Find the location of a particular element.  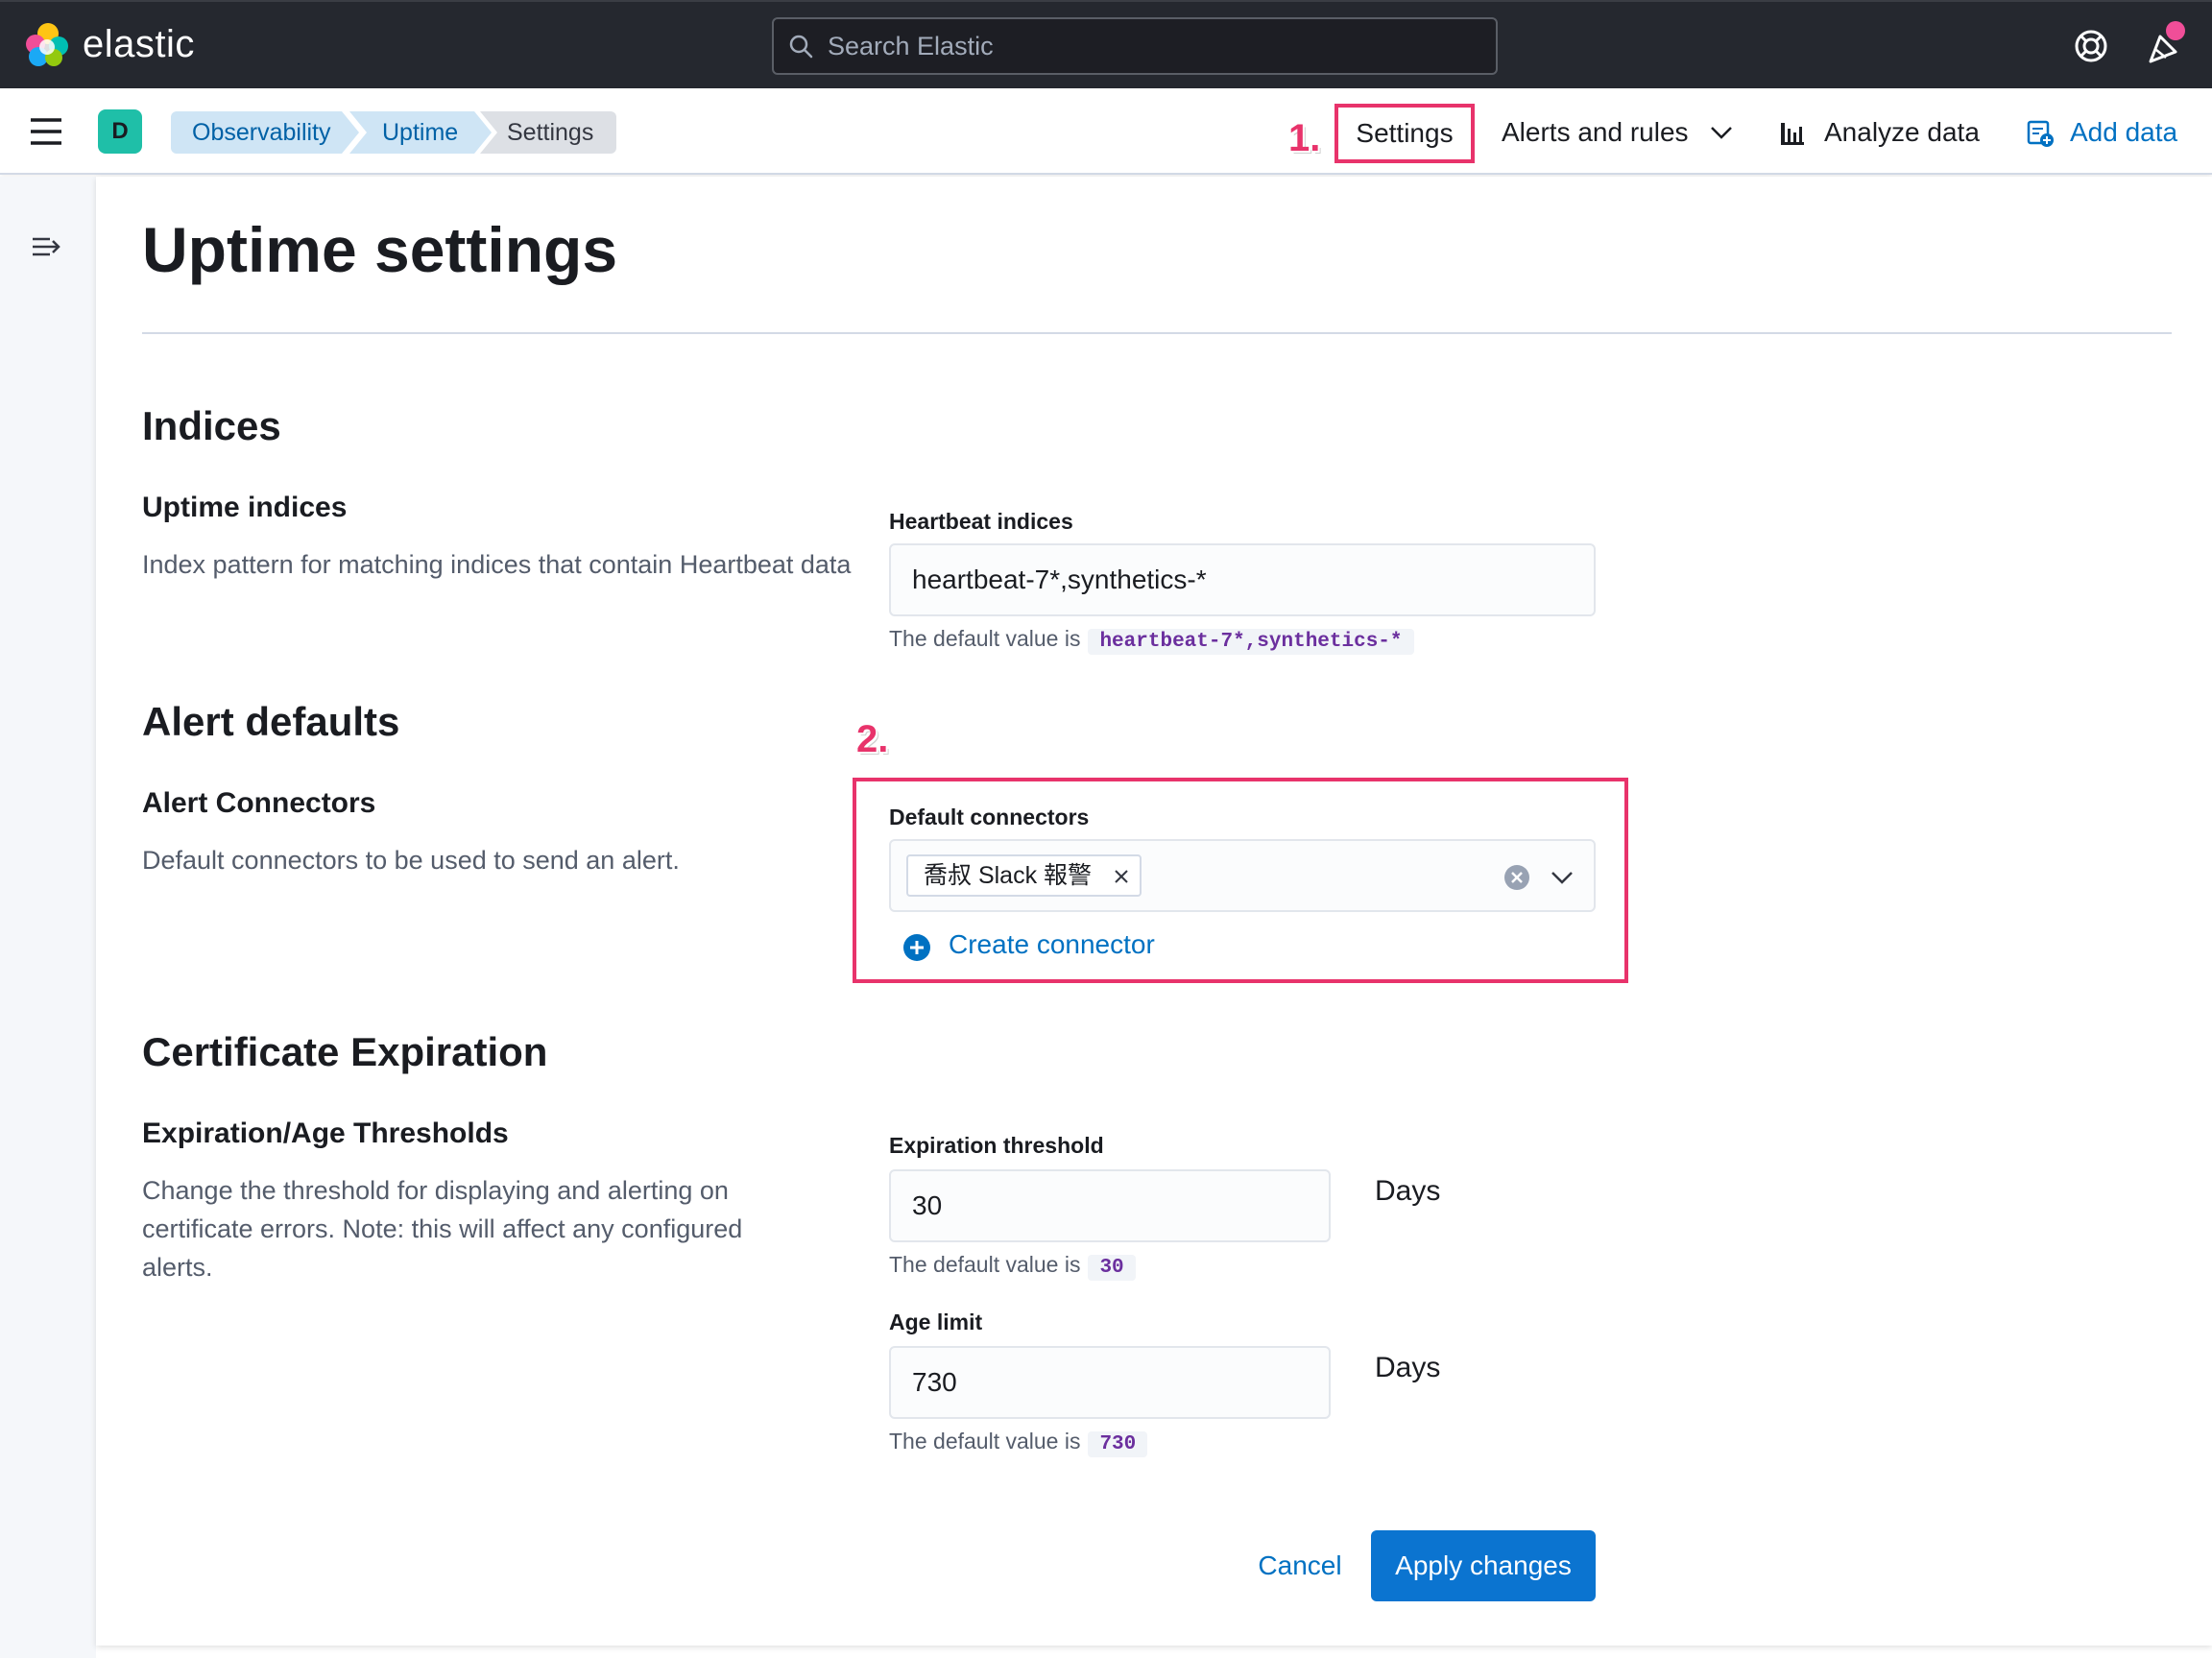

age-limit-input is located at coordinates (1110, 1383).